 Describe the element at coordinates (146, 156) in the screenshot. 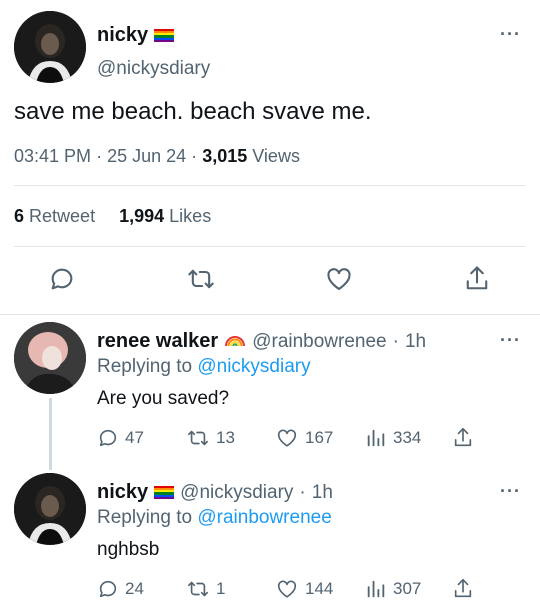

I see `tweet-date: 25 Jun 24` at that location.